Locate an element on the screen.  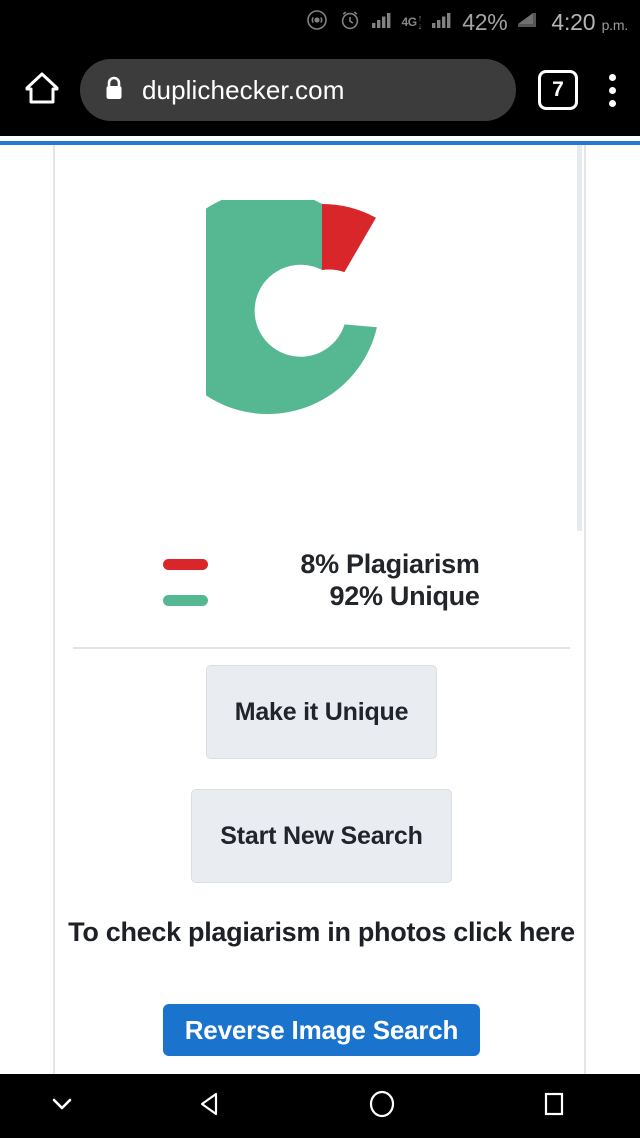
tab-count-label: 7 is located at coordinates (558, 89).